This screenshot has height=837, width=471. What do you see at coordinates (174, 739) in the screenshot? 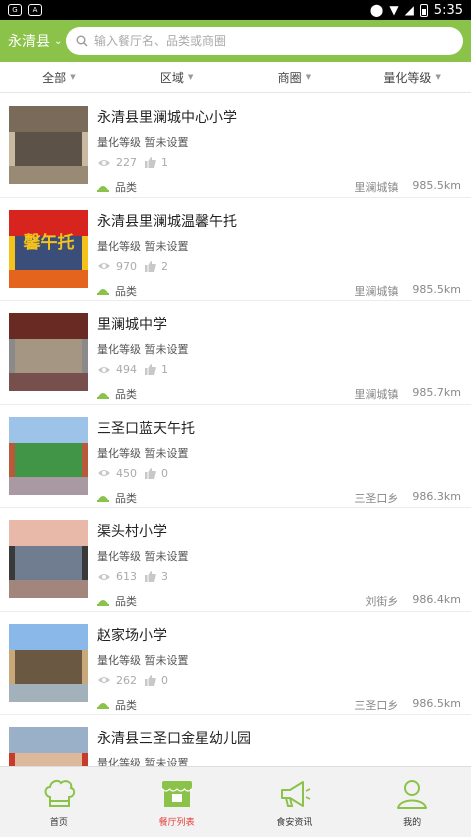
I see `restaurant-name: 永清县三圣口金星幼儿园` at bounding box center [174, 739].